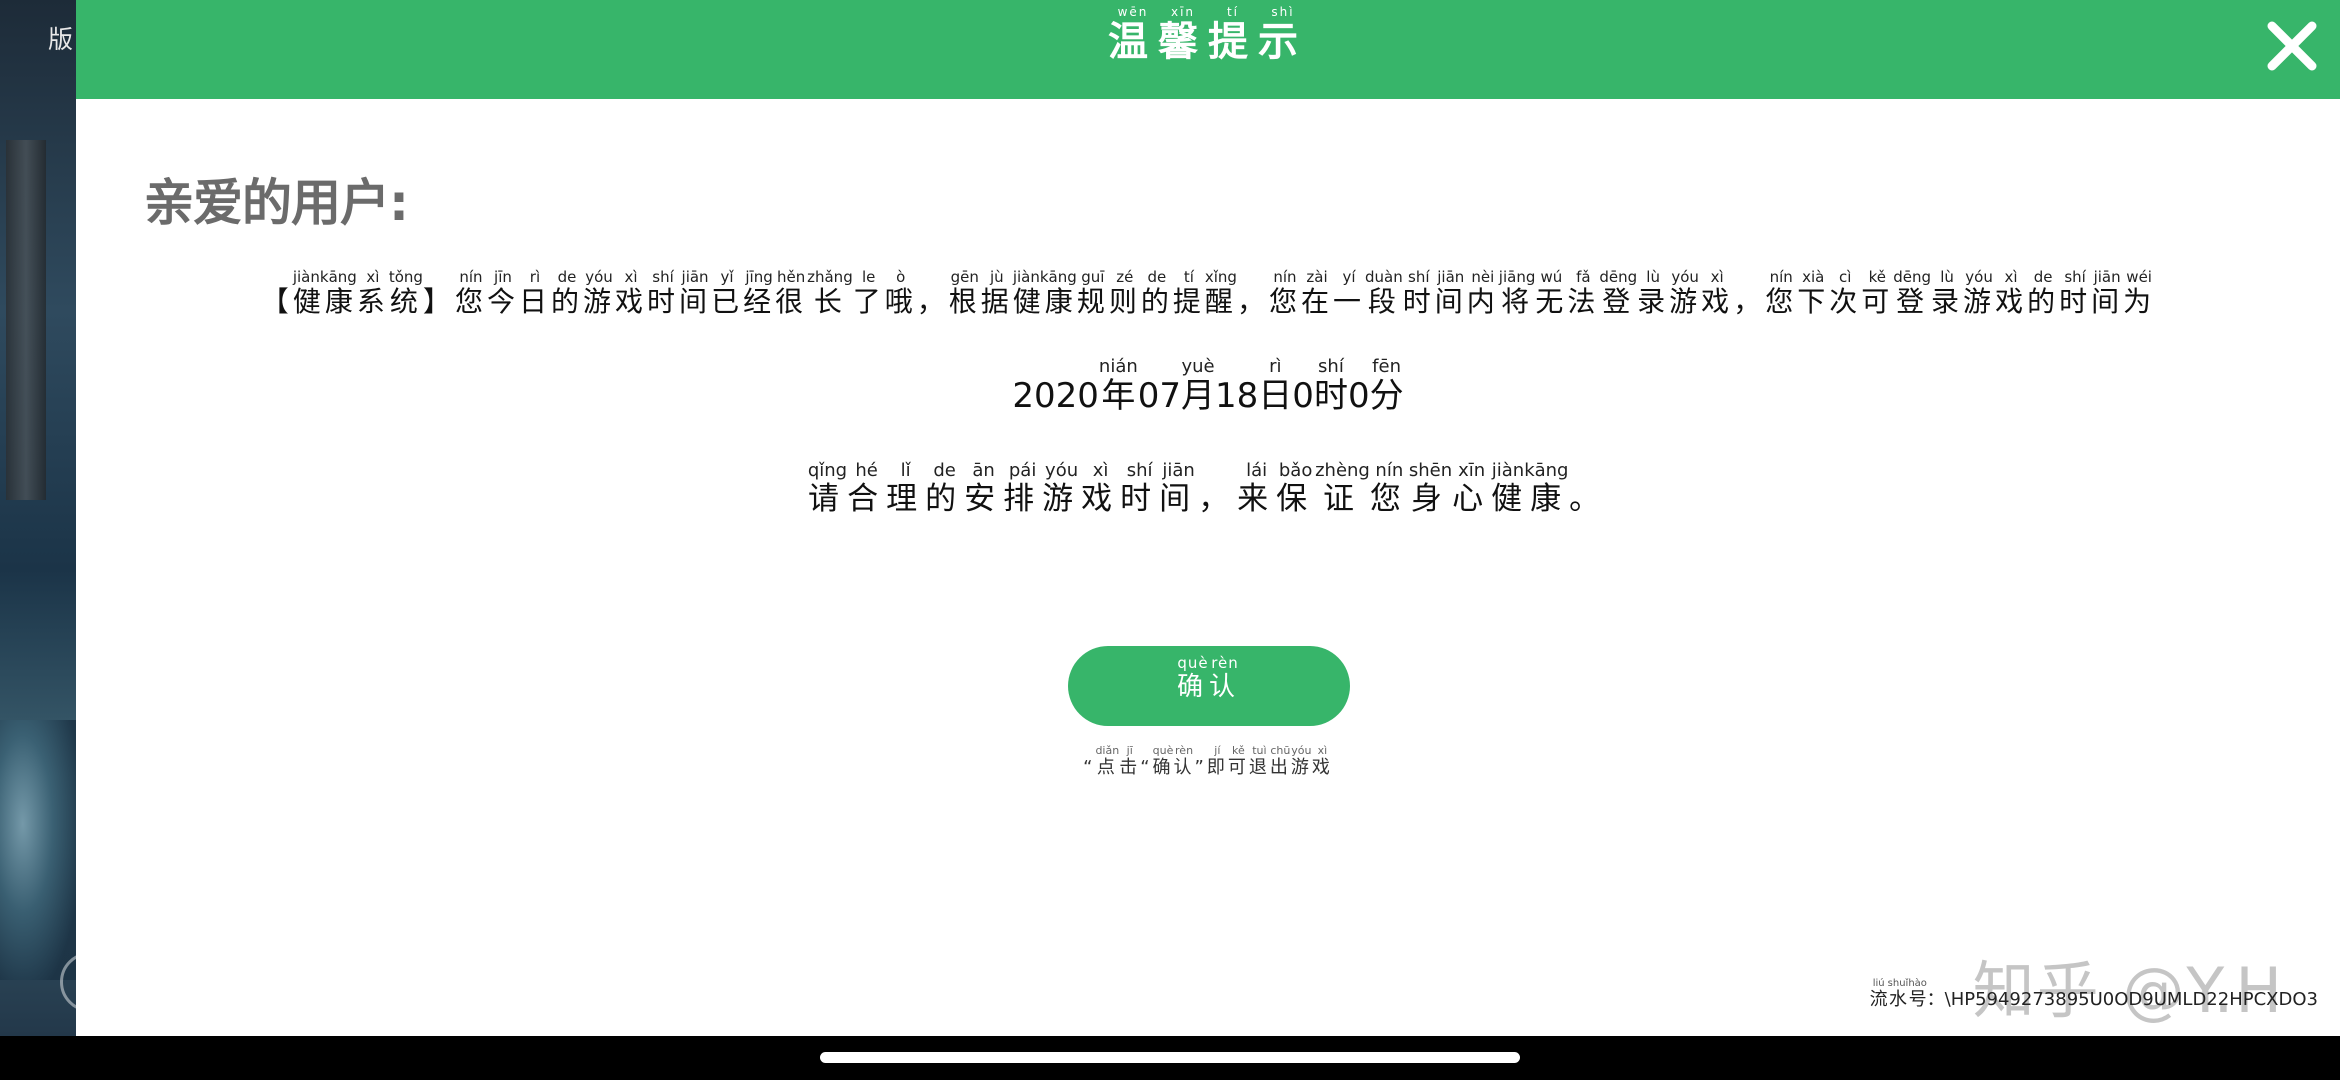 The height and width of the screenshot is (1080, 2340). What do you see at coordinates (1551, 301) in the screenshot?
I see `hanzi: 无` at bounding box center [1551, 301].